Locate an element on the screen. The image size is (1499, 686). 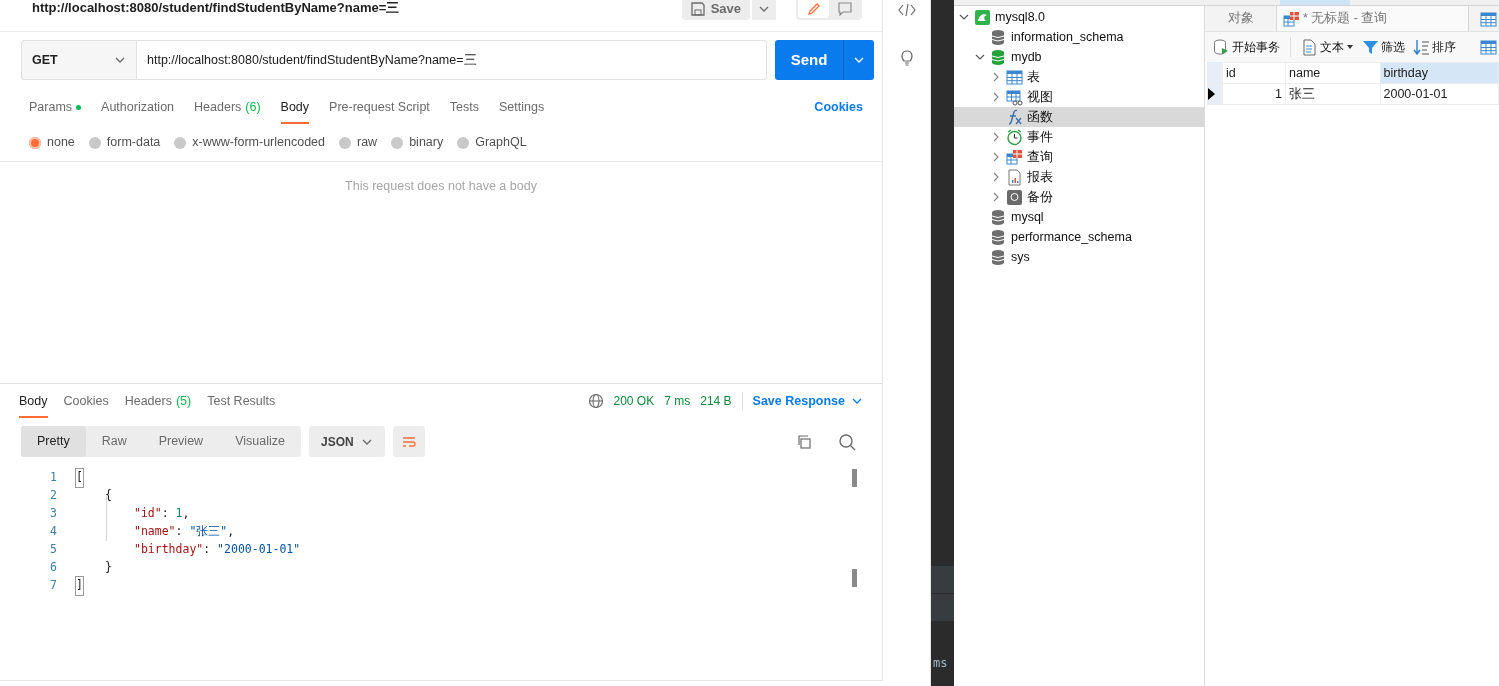
line-number: 2 is located at coordinates (53, 496).